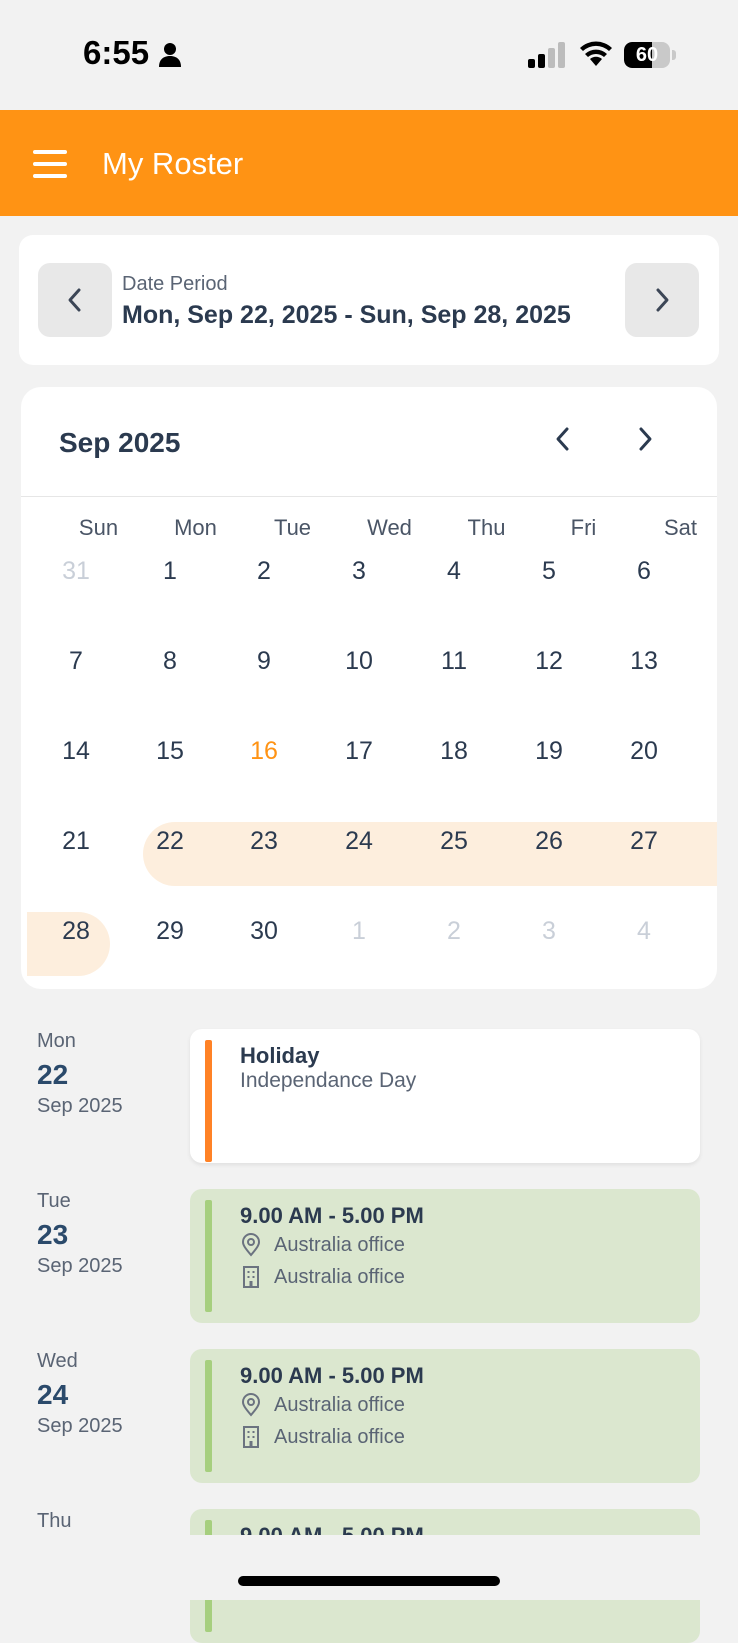 The image size is (738, 1643). What do you see at coordinates (76, 571) in the screenshot?
I see `calendar-day: 31` at bounding box center [76, 571].